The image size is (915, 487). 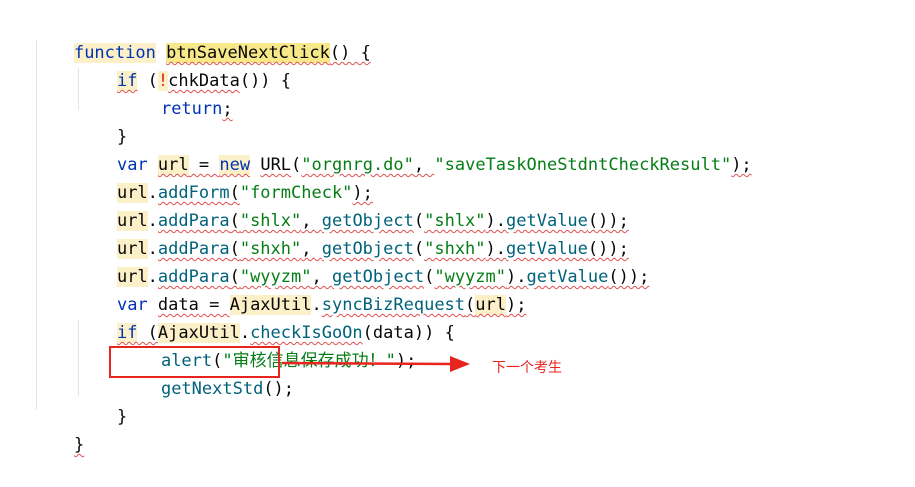 I want to click on function-call: getNextStd, so click(x=212, y=389).